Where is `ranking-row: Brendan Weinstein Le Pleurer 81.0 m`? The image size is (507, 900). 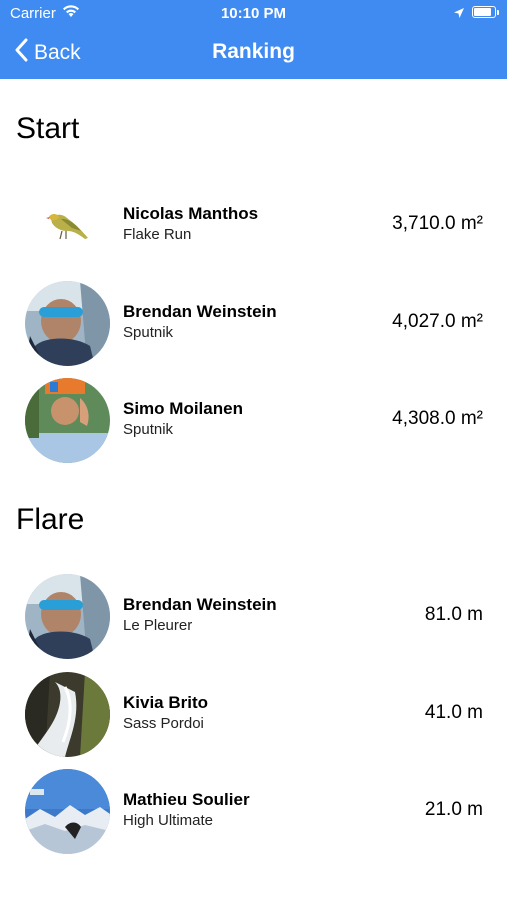
ranking-row: Brendan Weinstein Le Pleurer 81.0 m is located at coordinates (253, 616).